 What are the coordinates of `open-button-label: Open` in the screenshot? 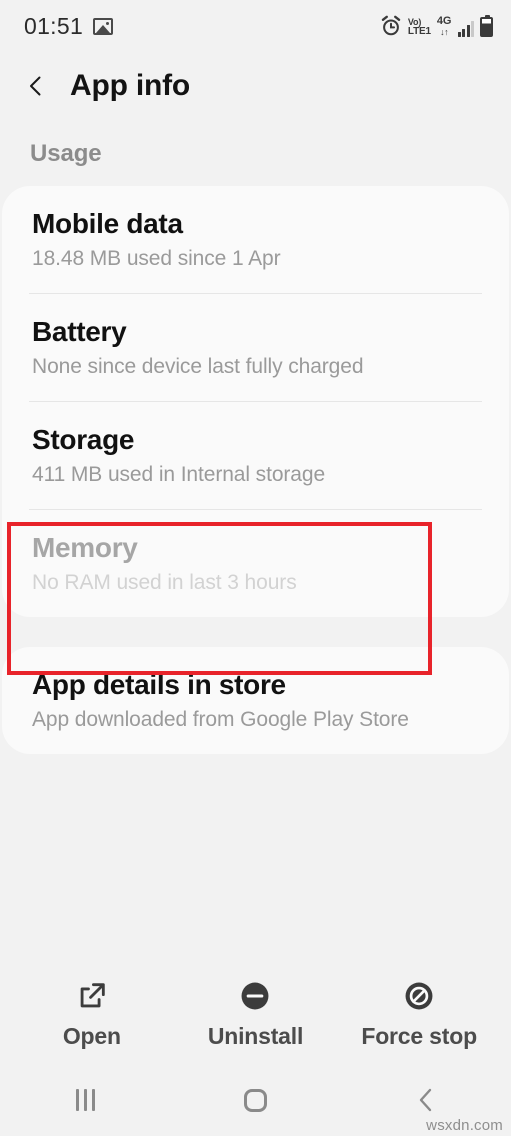 It's located at (91, 1035).